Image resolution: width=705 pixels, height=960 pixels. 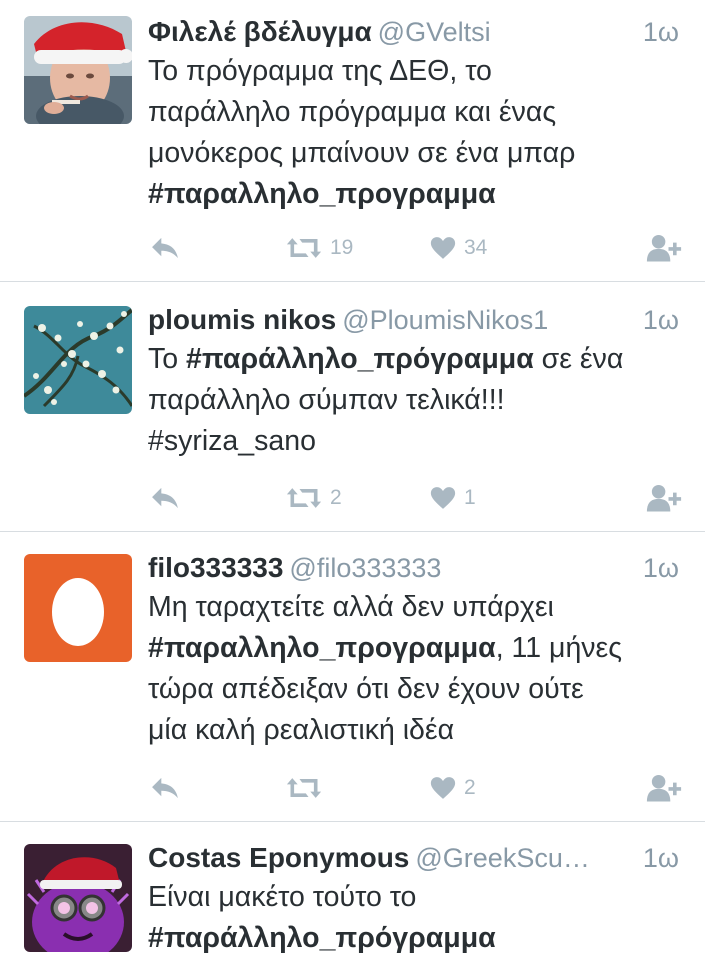 What do you see at coordinates (78, 360) in the screenshot?
I see `almond-blossom-avatar` at bounding box center [78, 360].